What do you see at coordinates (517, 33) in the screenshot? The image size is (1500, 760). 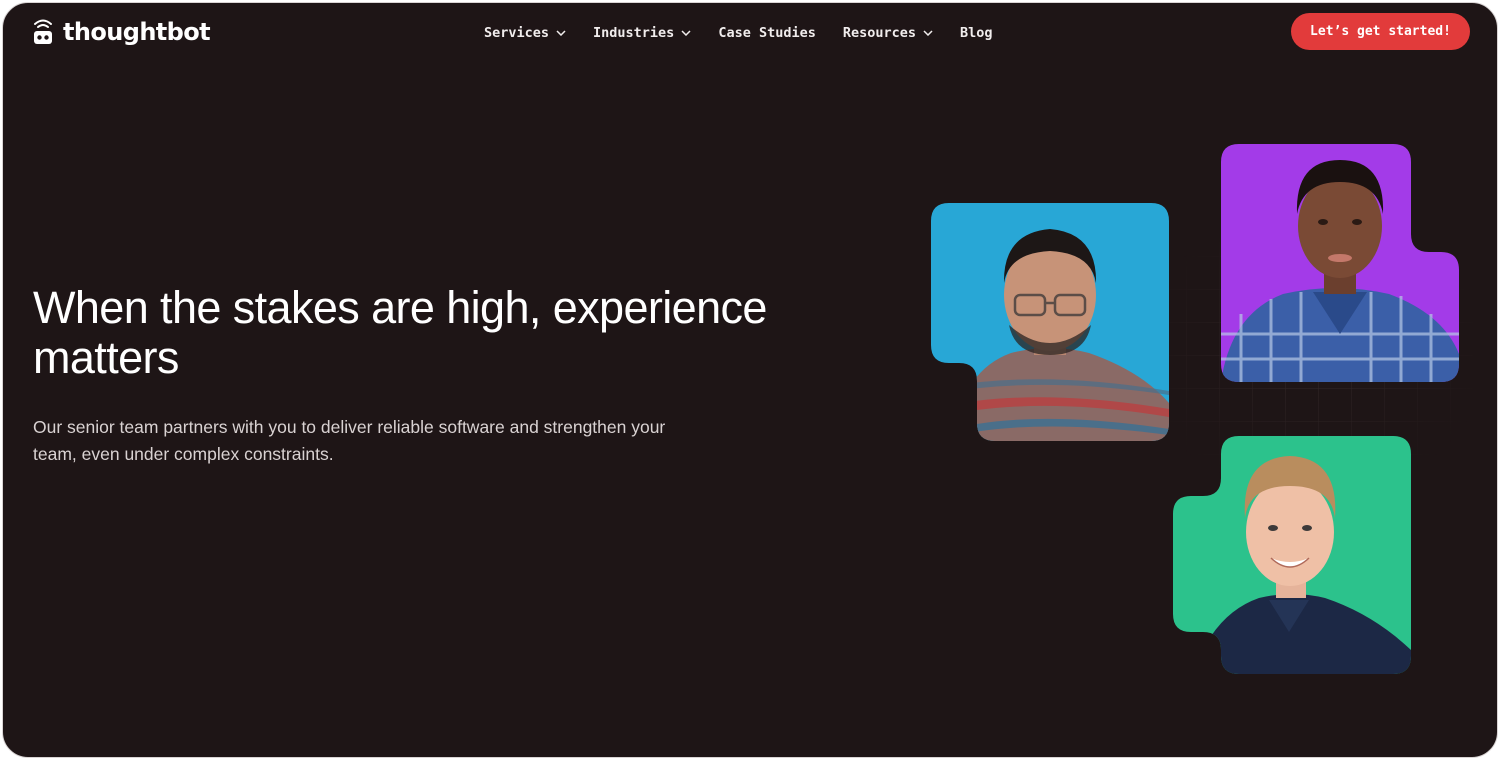 I see `nav-item-label: Services` at bounding box center [517, 33].